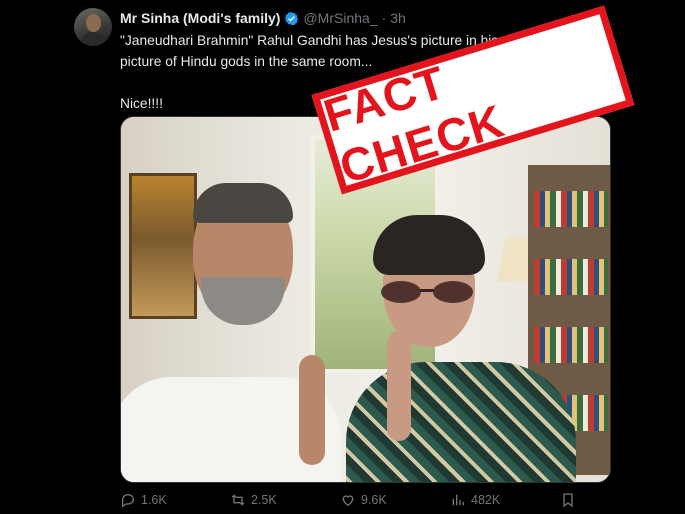  What do you see at coordinates (340, 18) in the screenshot?
I see `handle: @MrSinha_` at bounding box center [340, 18].